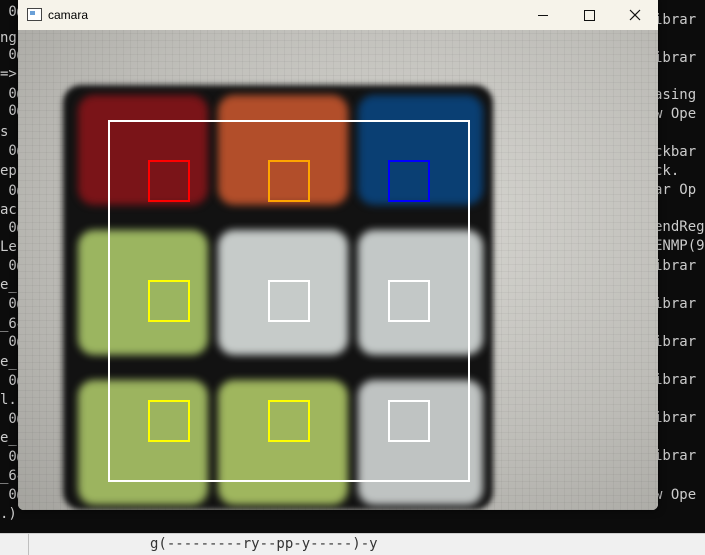 This screenshot has height=555, width=705. Describe the element at coordinates (28, 544) in the screenshot. I see `editor-gutter-line` at that location.